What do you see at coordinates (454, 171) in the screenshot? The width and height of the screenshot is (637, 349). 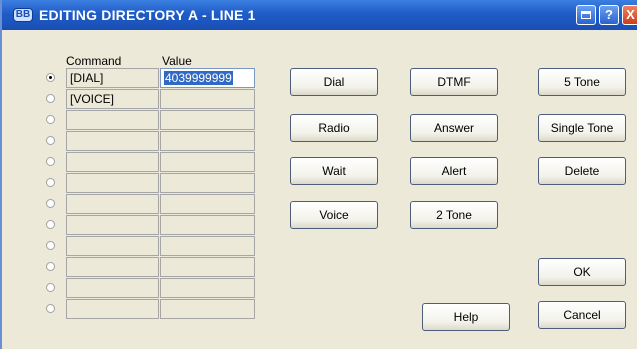 I see `alert-button: Alert` at bounding box center [454, 171].